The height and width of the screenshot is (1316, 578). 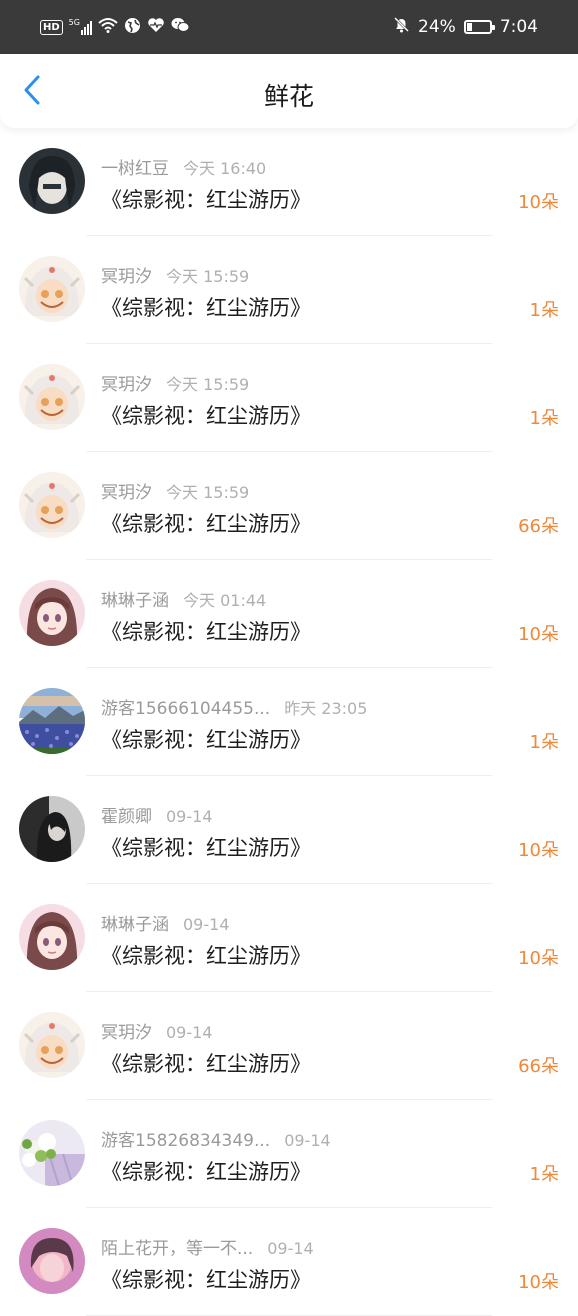 What do you see at coordinates (225, 168) in the screenshot?
I see `item-time: 今天 16:40` at bounding box center [225, 168].